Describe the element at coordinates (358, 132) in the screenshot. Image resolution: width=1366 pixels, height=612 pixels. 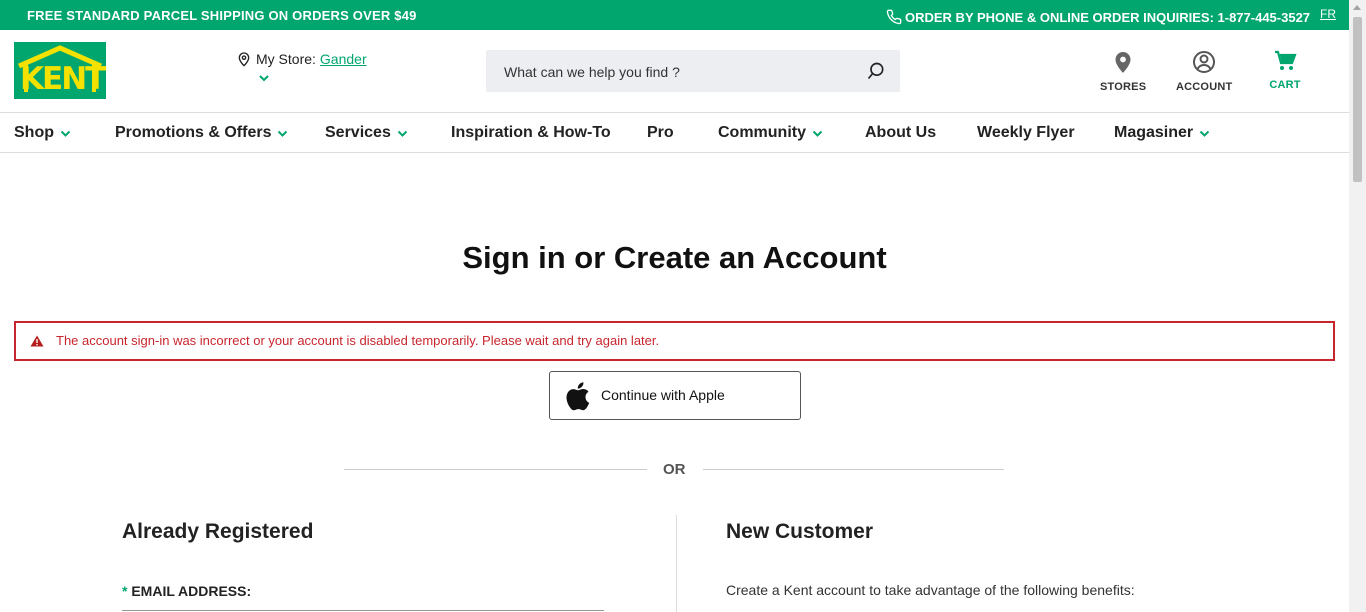
I see `nav-label: Services` at that location.